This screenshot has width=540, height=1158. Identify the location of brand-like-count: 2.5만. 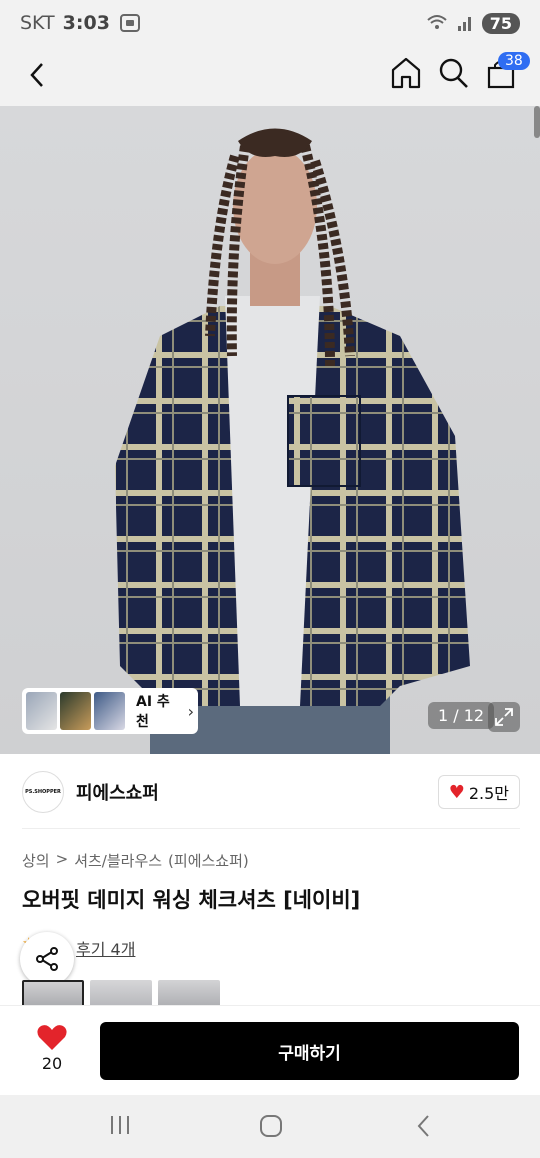
(488, 793).